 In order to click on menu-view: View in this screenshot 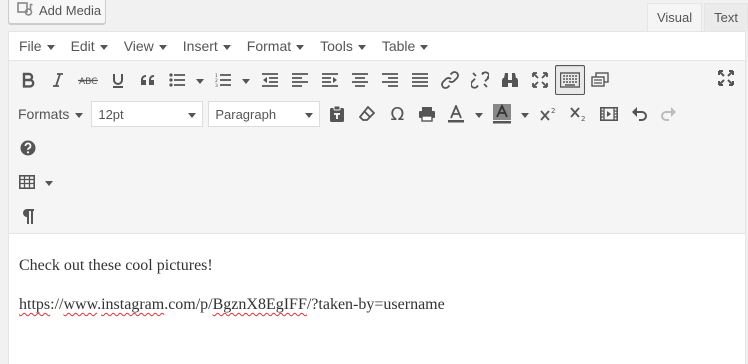, I will do `click(145, 46)`.